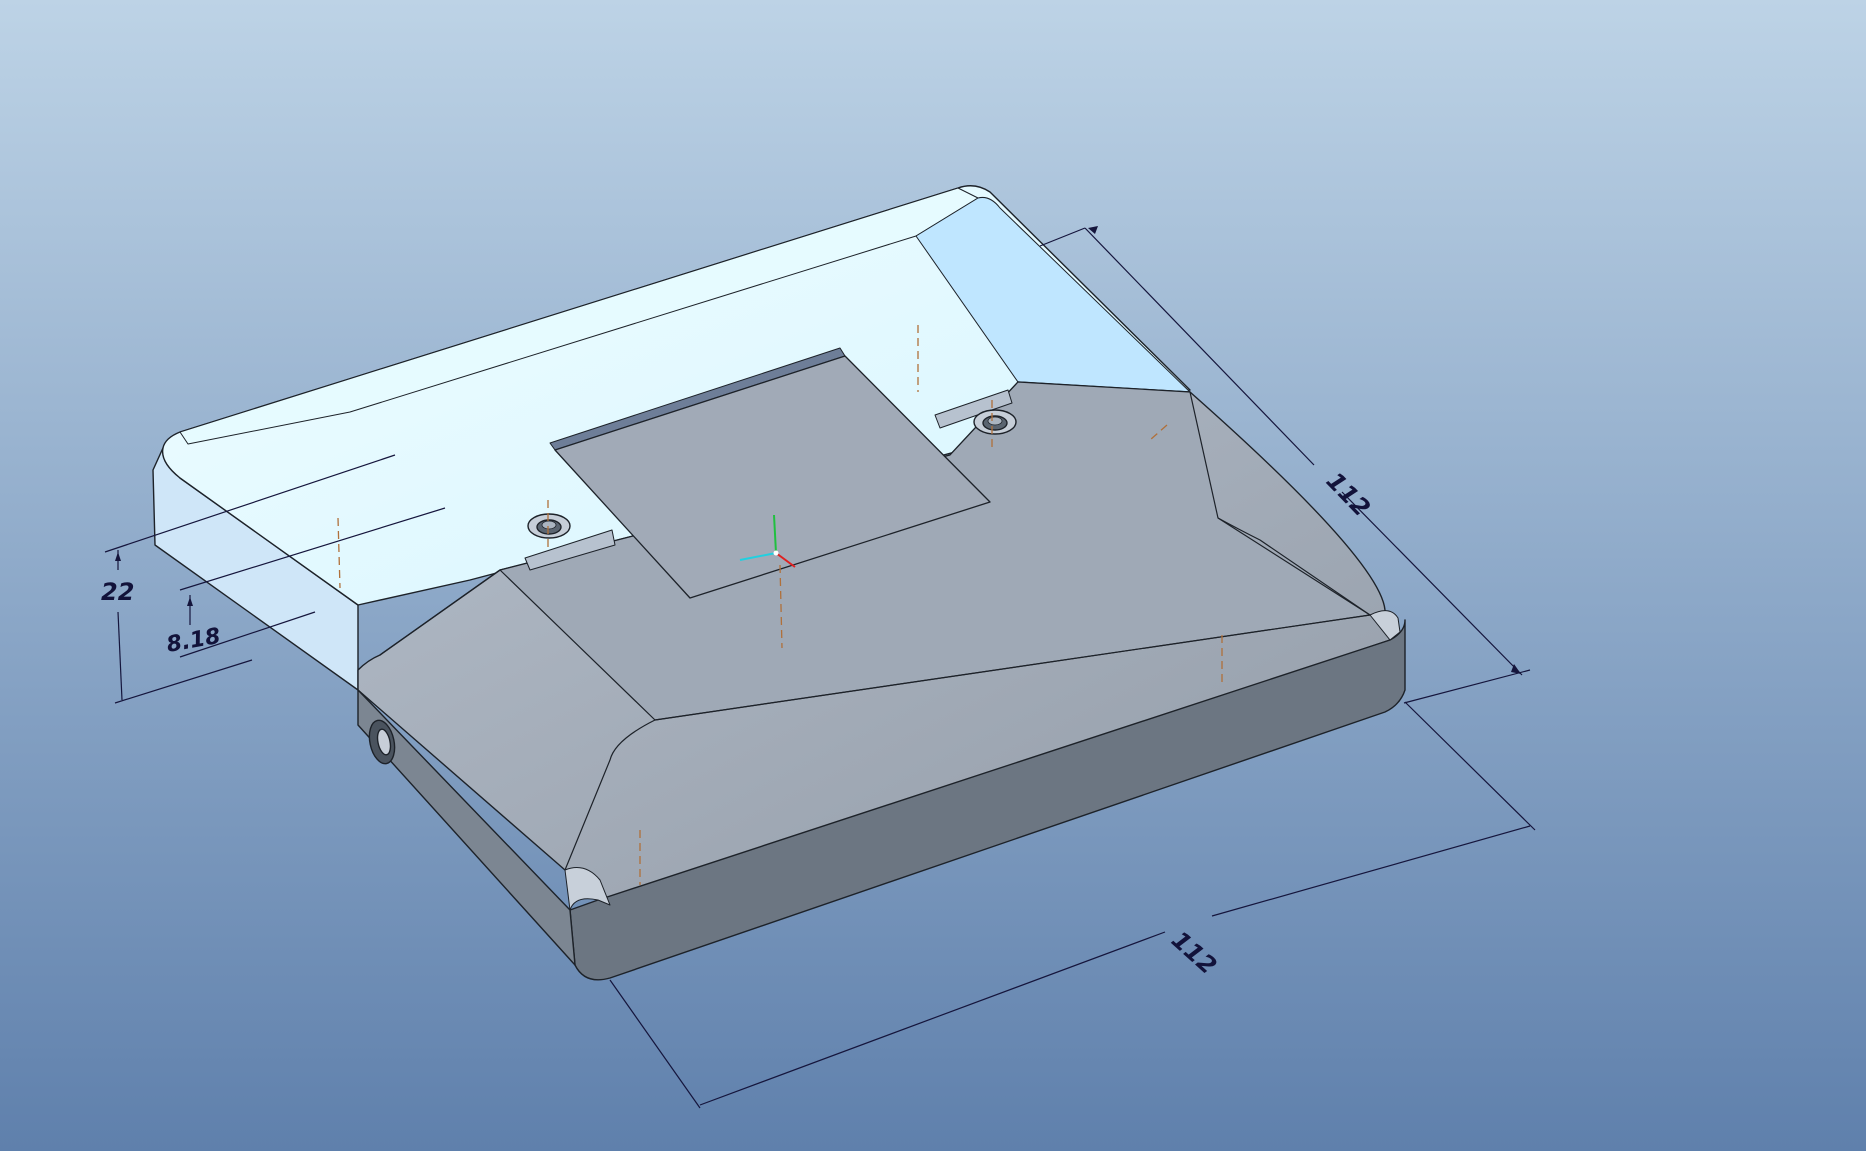 This screenshot has height=1155, width=1866. Describe the element at coordinates (776, 553) in the screenshot. I see `csys-origin` at that location.